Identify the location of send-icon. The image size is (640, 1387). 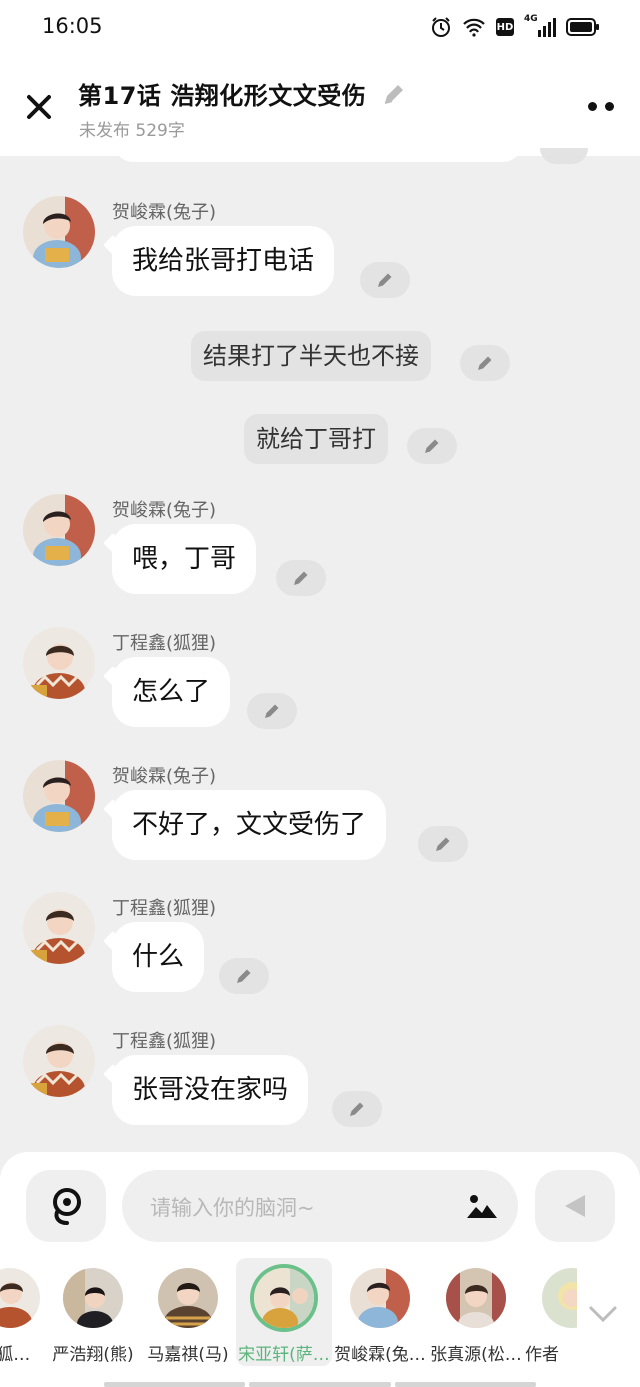
(575, 1206).